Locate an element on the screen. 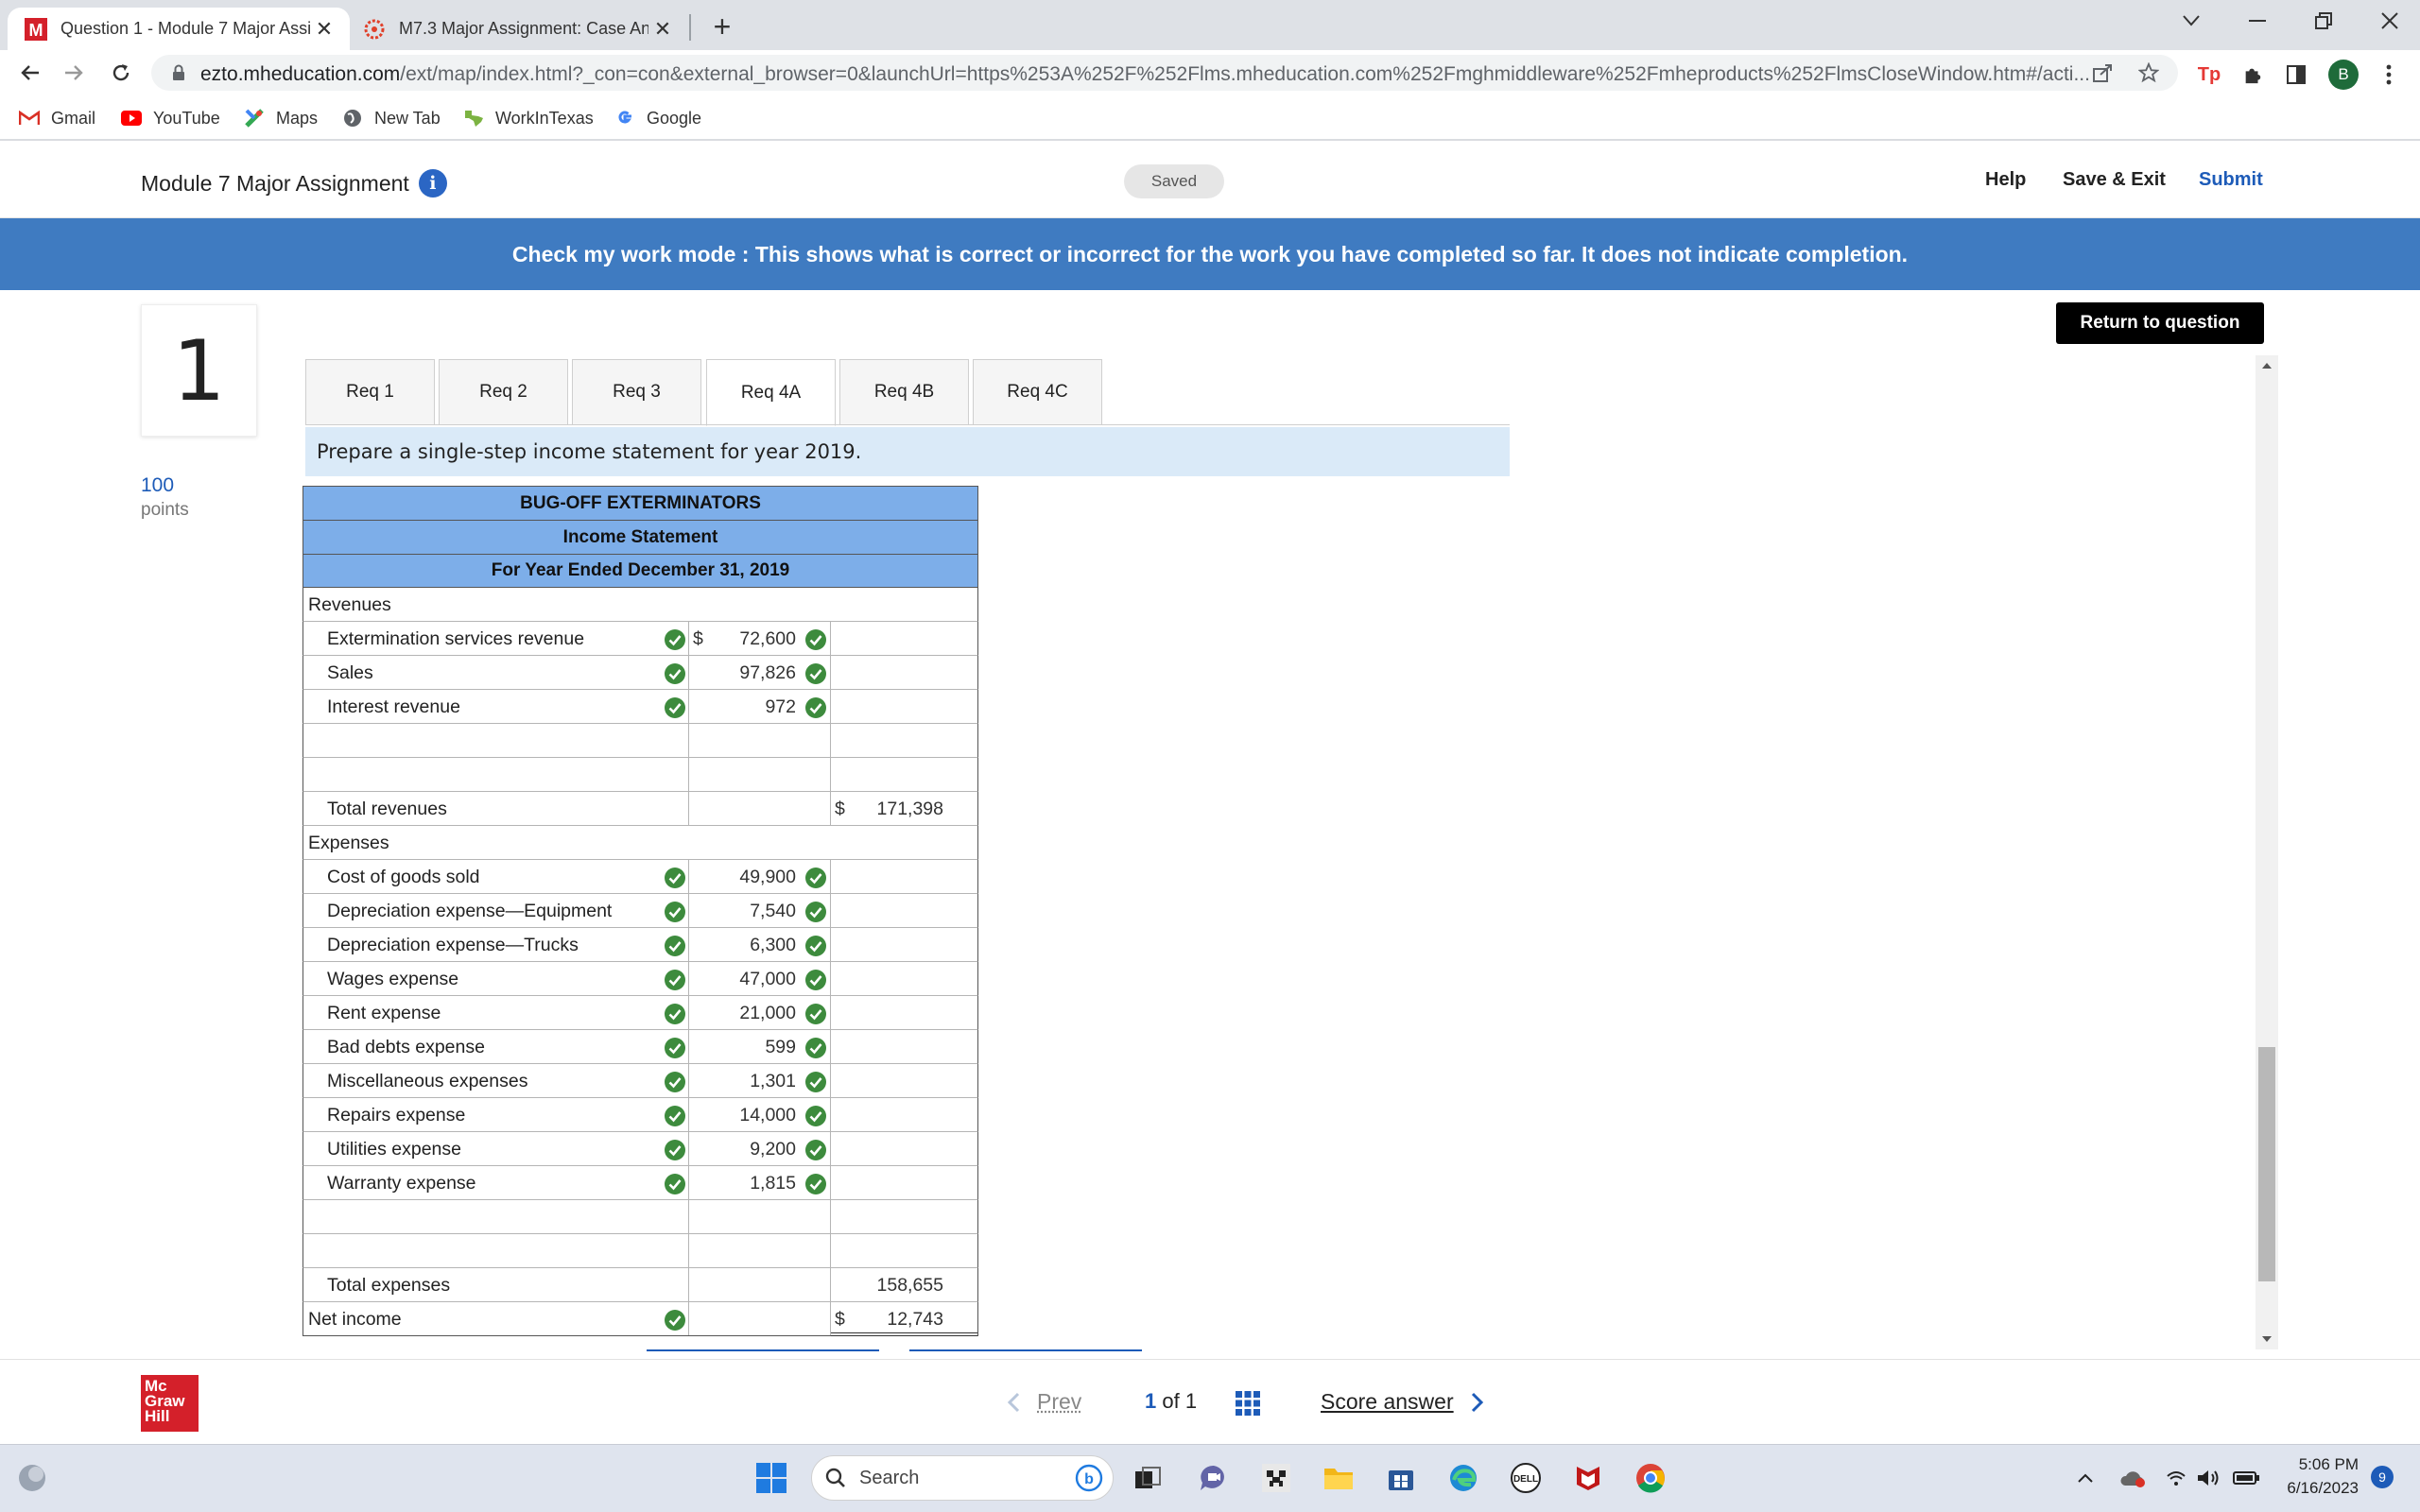 This screenshot has width=2420, height=1512. tab-req-4b: Req 4B is located at coordinates (904, 392).